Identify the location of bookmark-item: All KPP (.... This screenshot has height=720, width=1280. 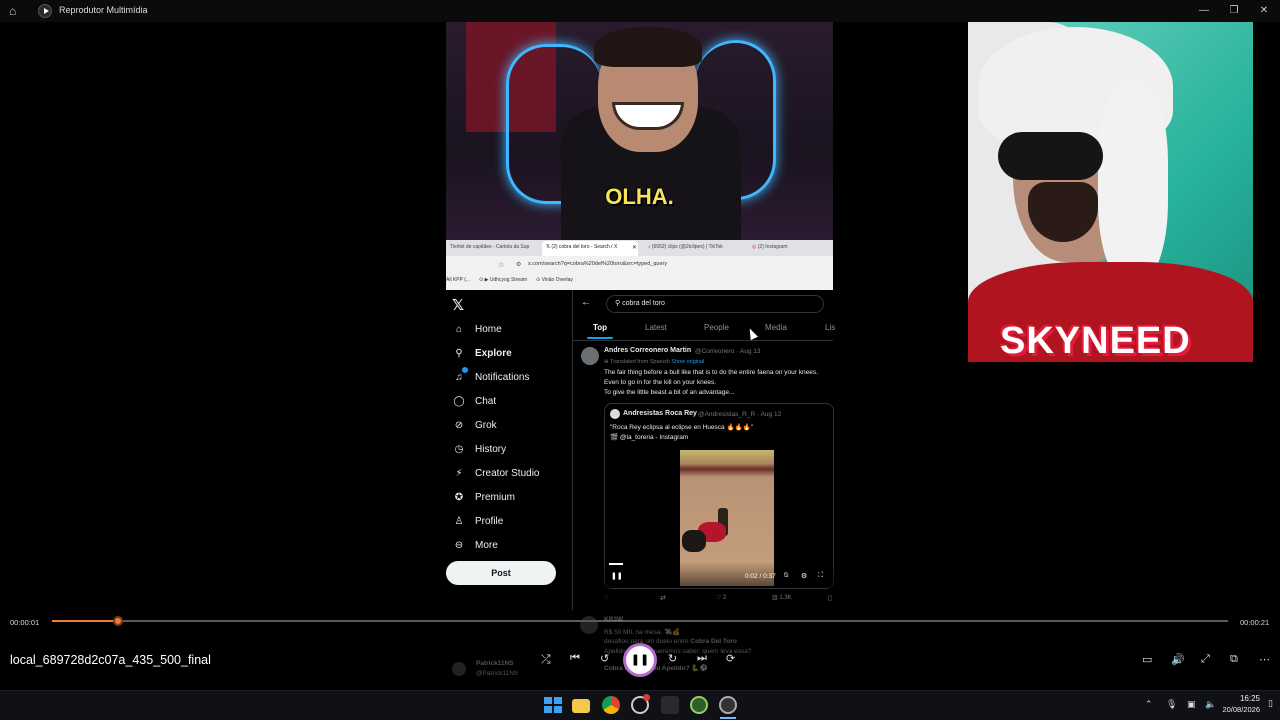
(458, 280).